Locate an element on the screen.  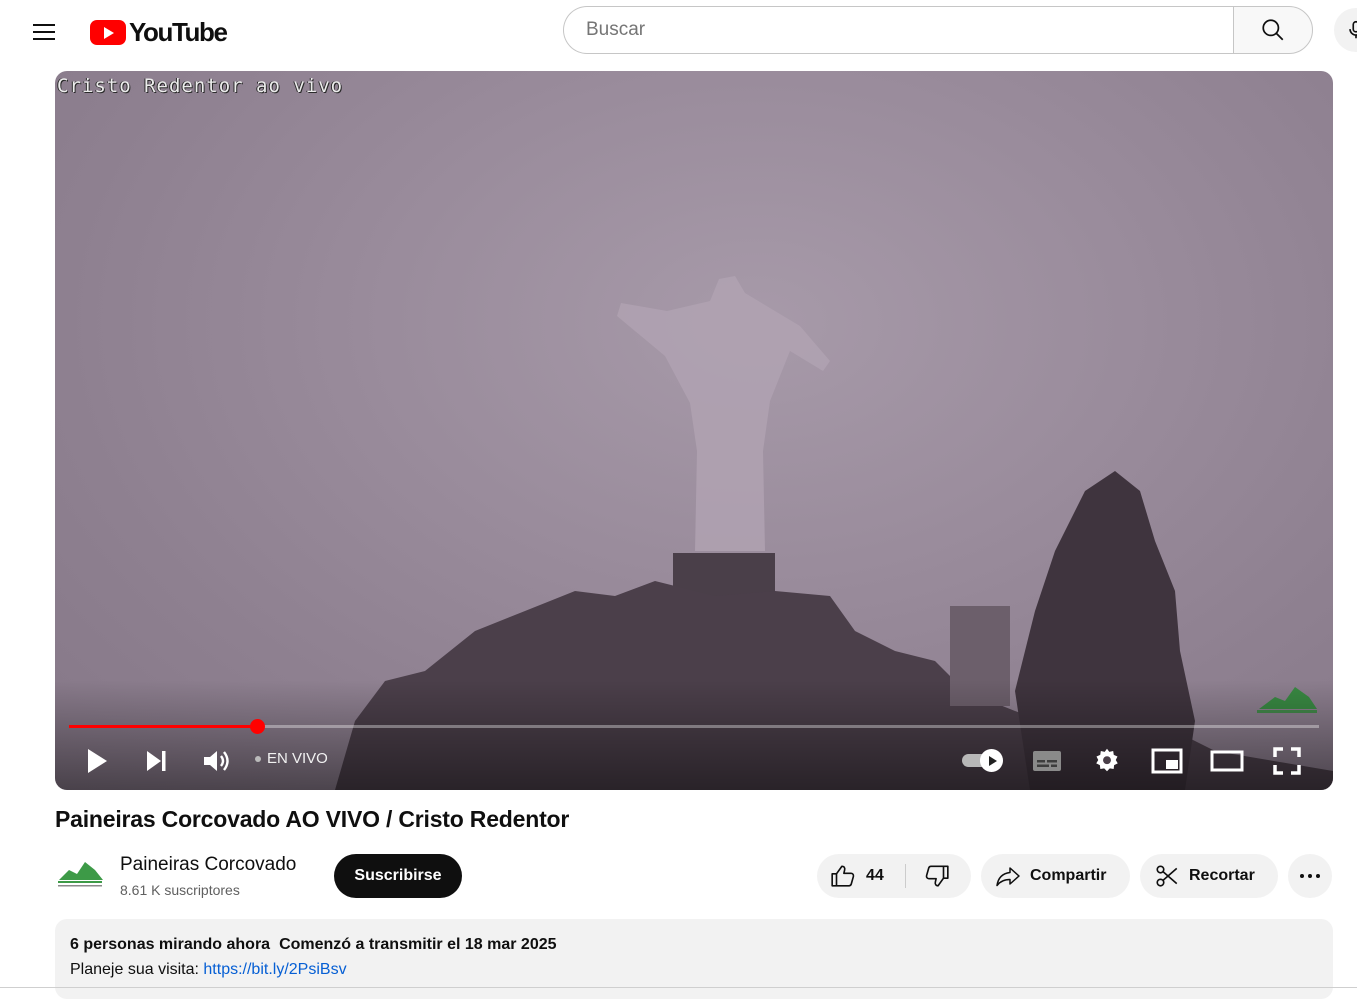
youtube-logo: YouTube is located at coordinates (159, 31).